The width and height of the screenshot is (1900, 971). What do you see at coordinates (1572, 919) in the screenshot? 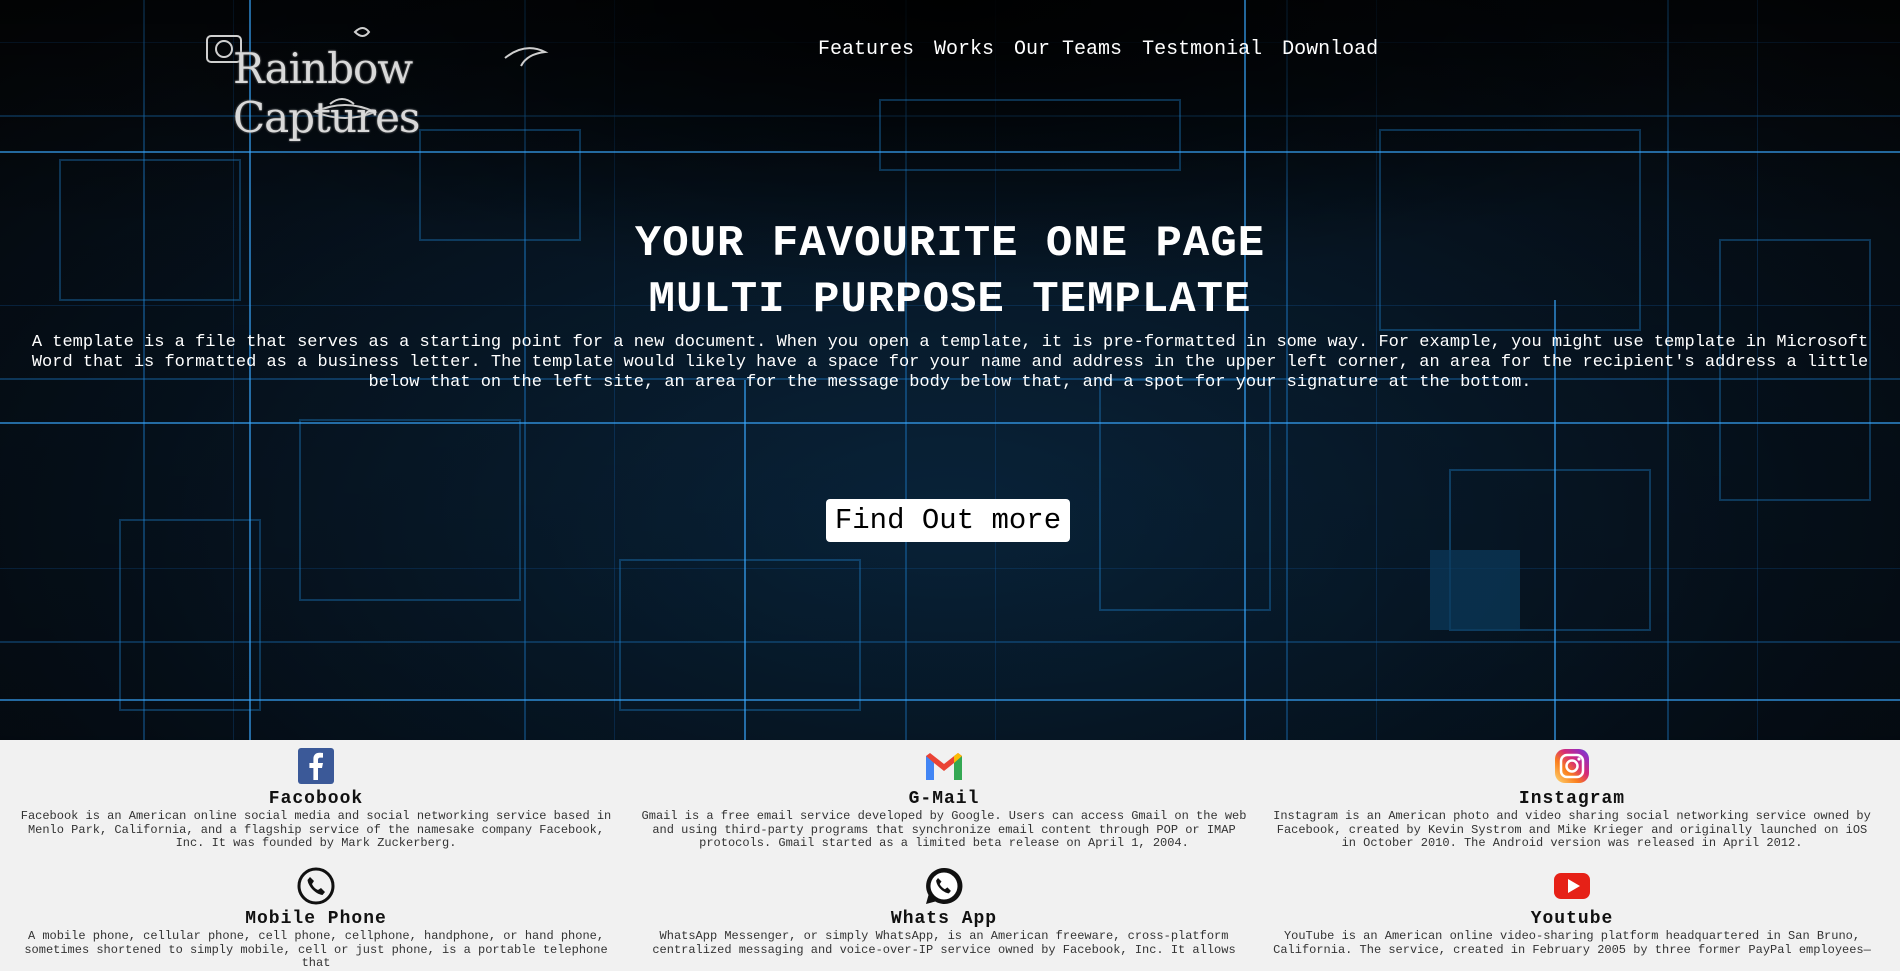
I see `feature-title: Youtube` at bounding box center [1572, 919].